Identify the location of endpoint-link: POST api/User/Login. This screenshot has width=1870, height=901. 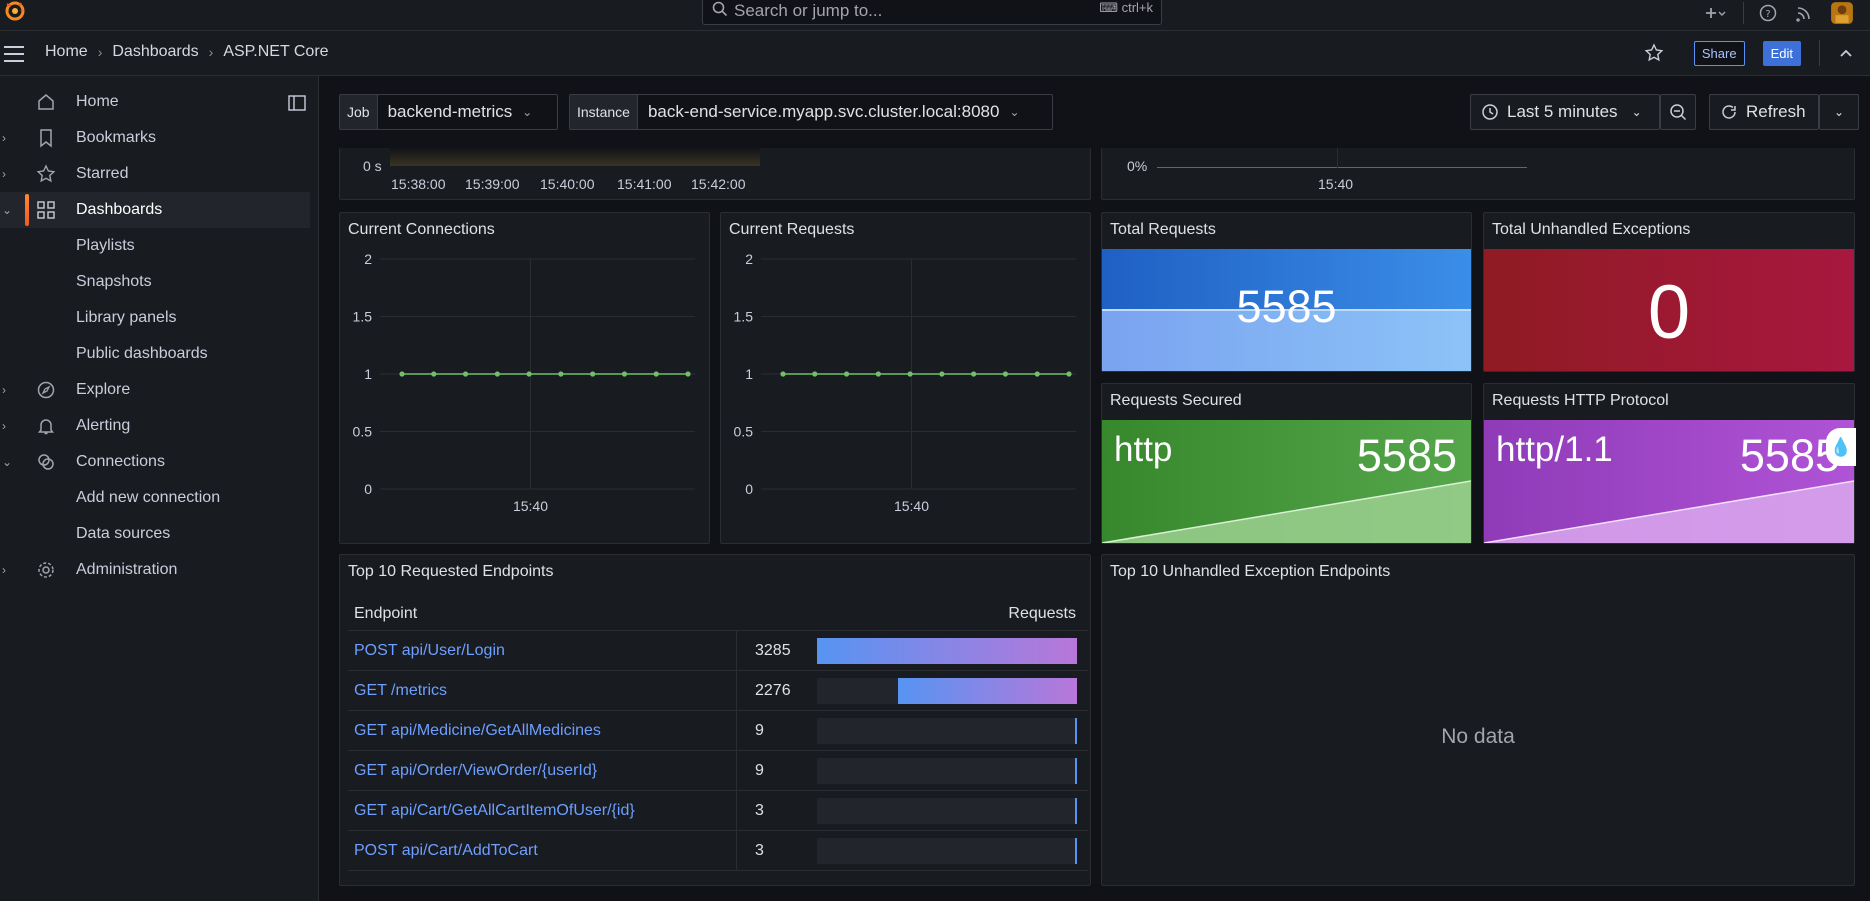
(542, 650).